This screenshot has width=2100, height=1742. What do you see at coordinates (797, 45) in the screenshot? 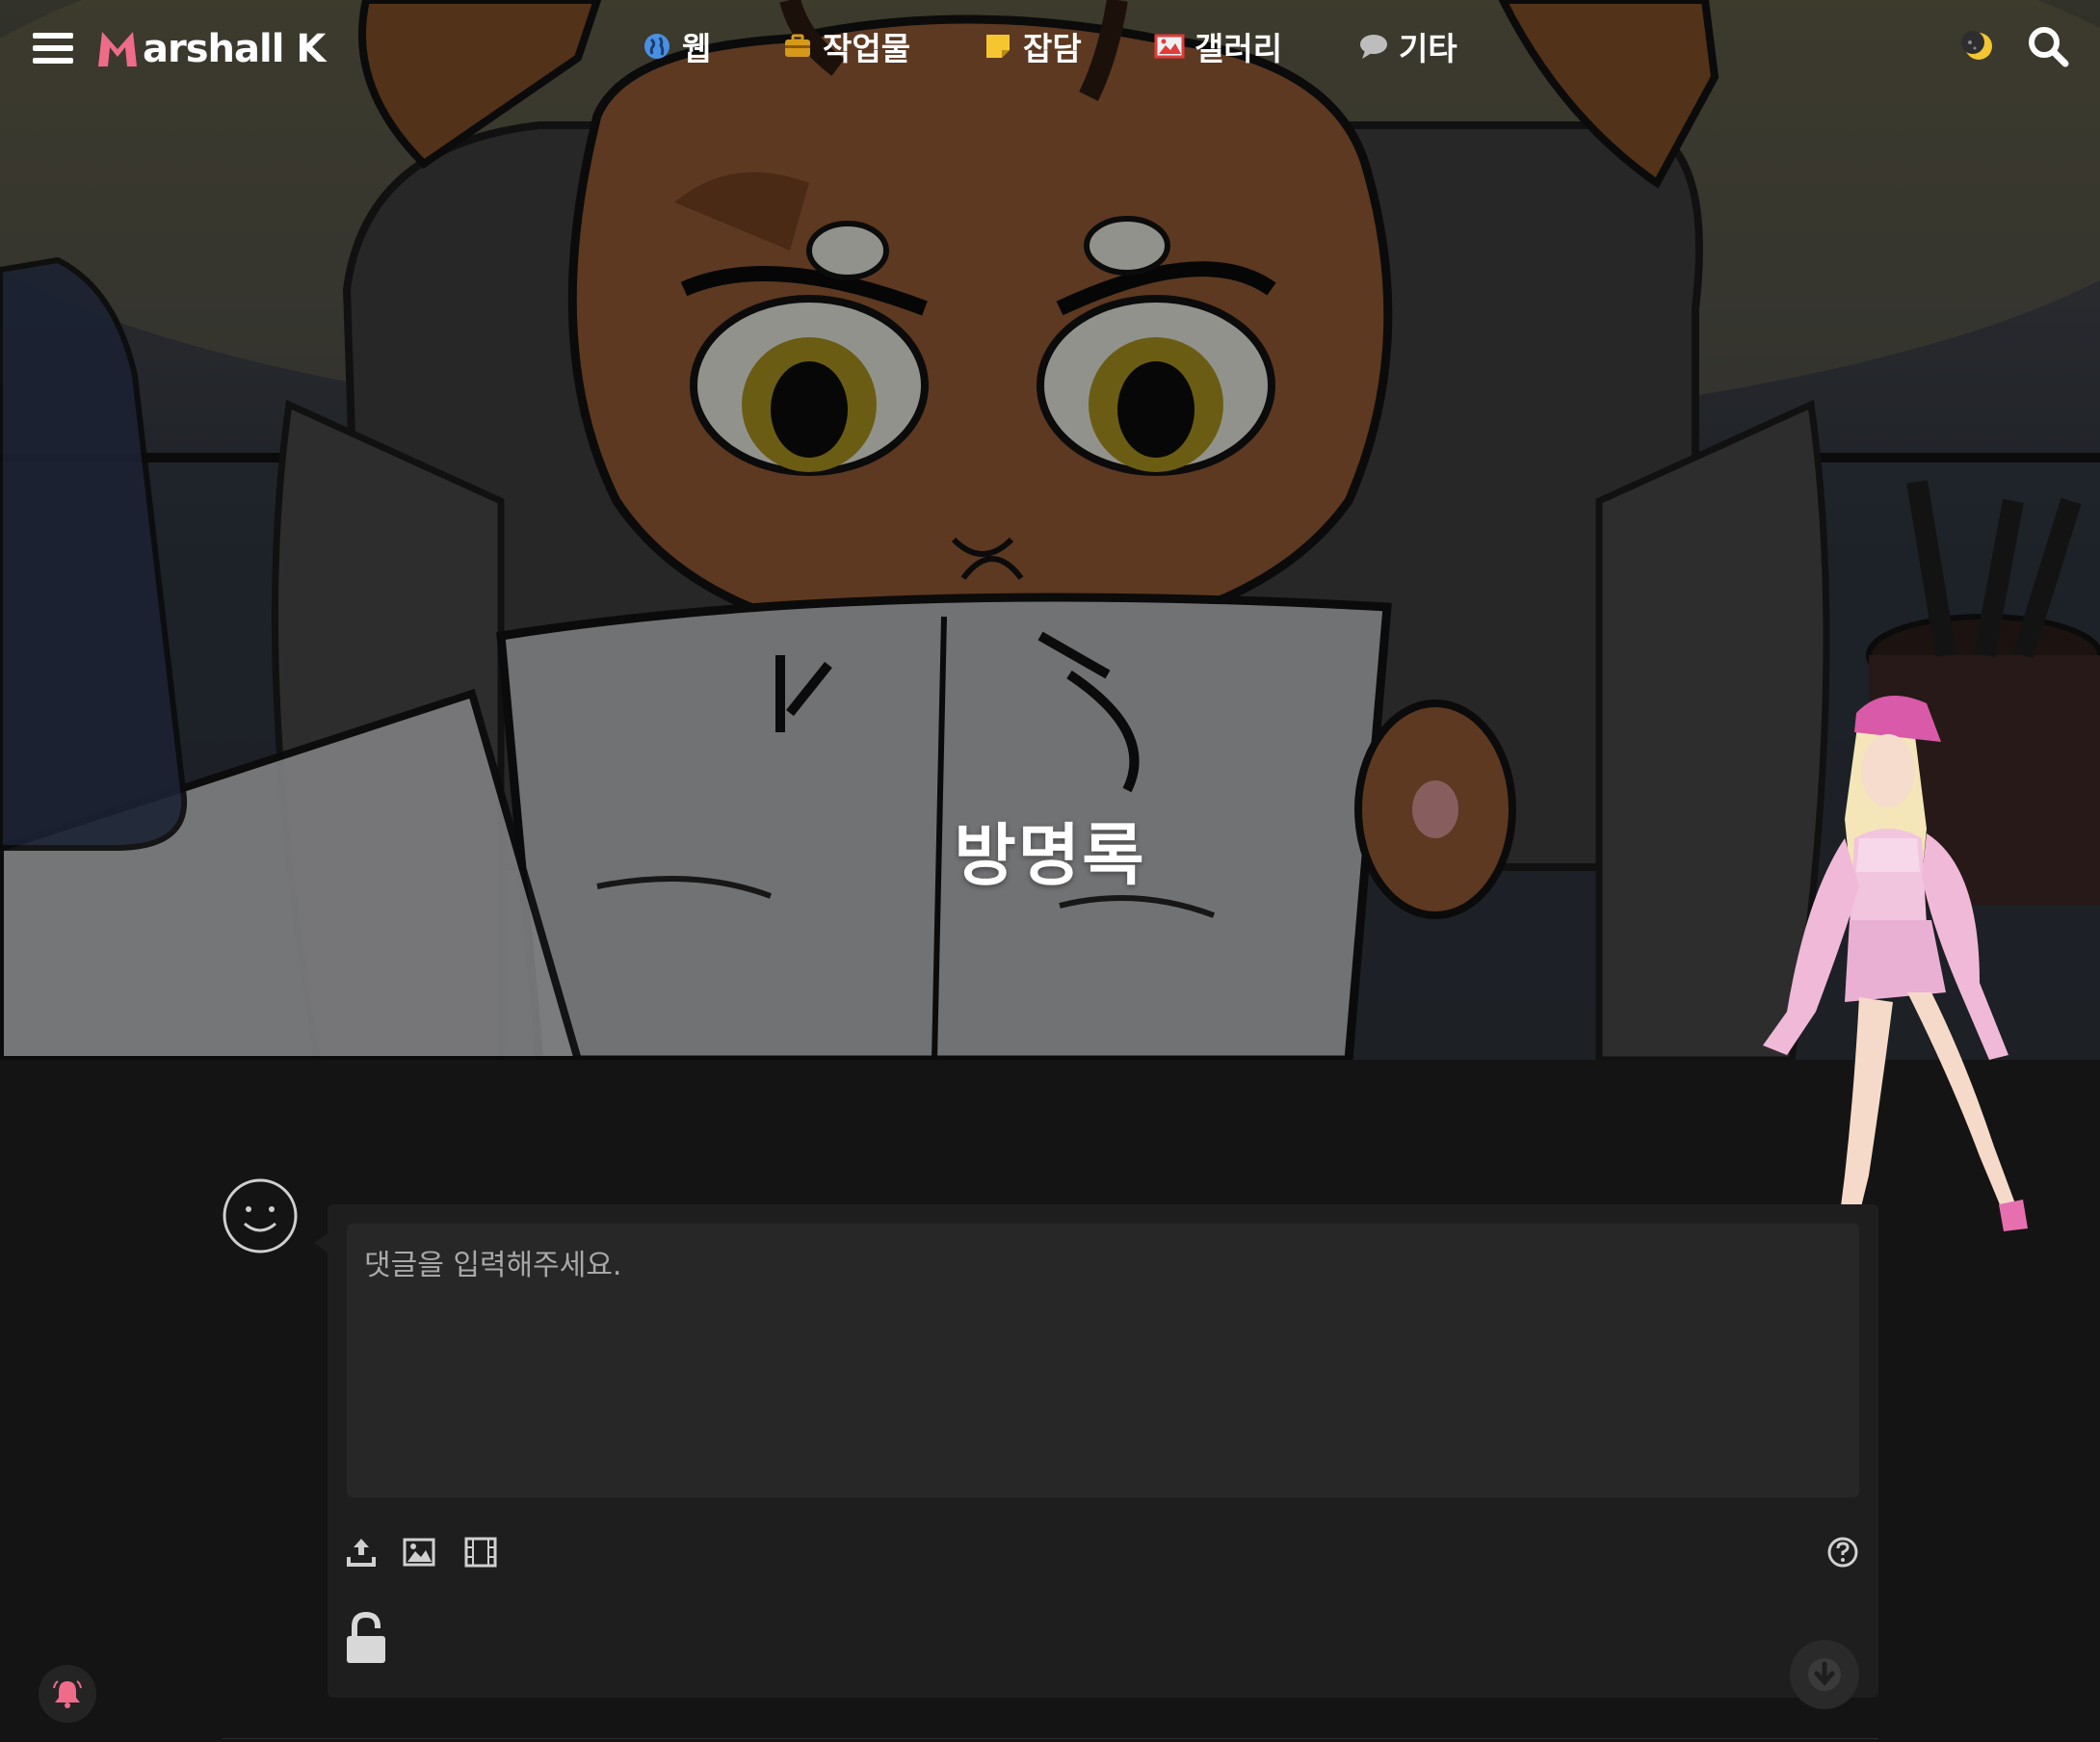
I see `briefcase-icon` at bounding box center [797, 45].